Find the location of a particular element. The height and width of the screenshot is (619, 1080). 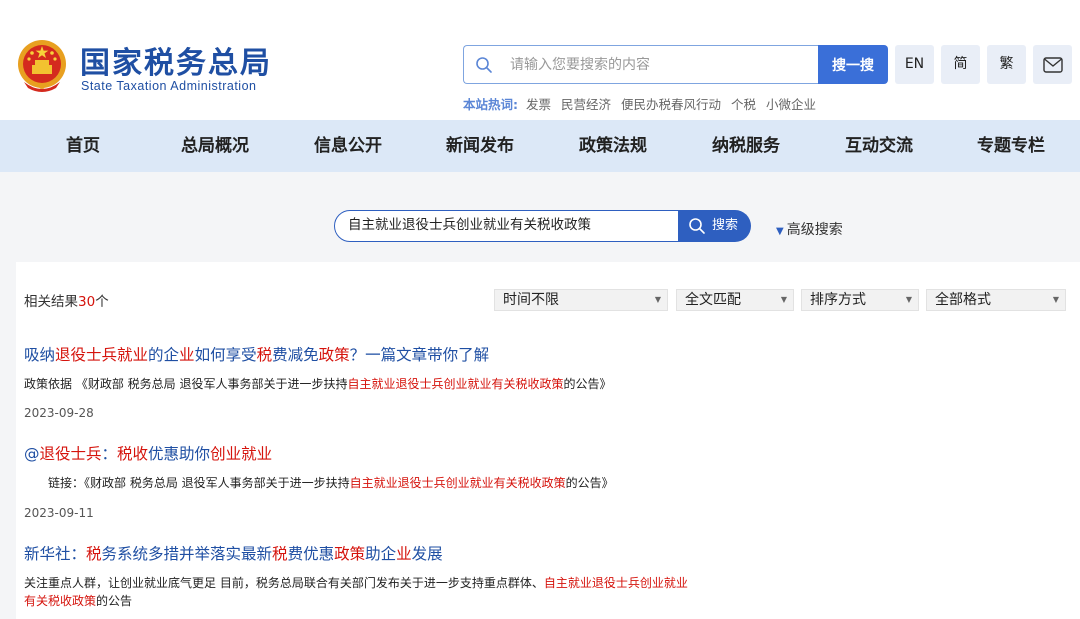

text-segment: 的公告 is located at coordinates (114, 601).